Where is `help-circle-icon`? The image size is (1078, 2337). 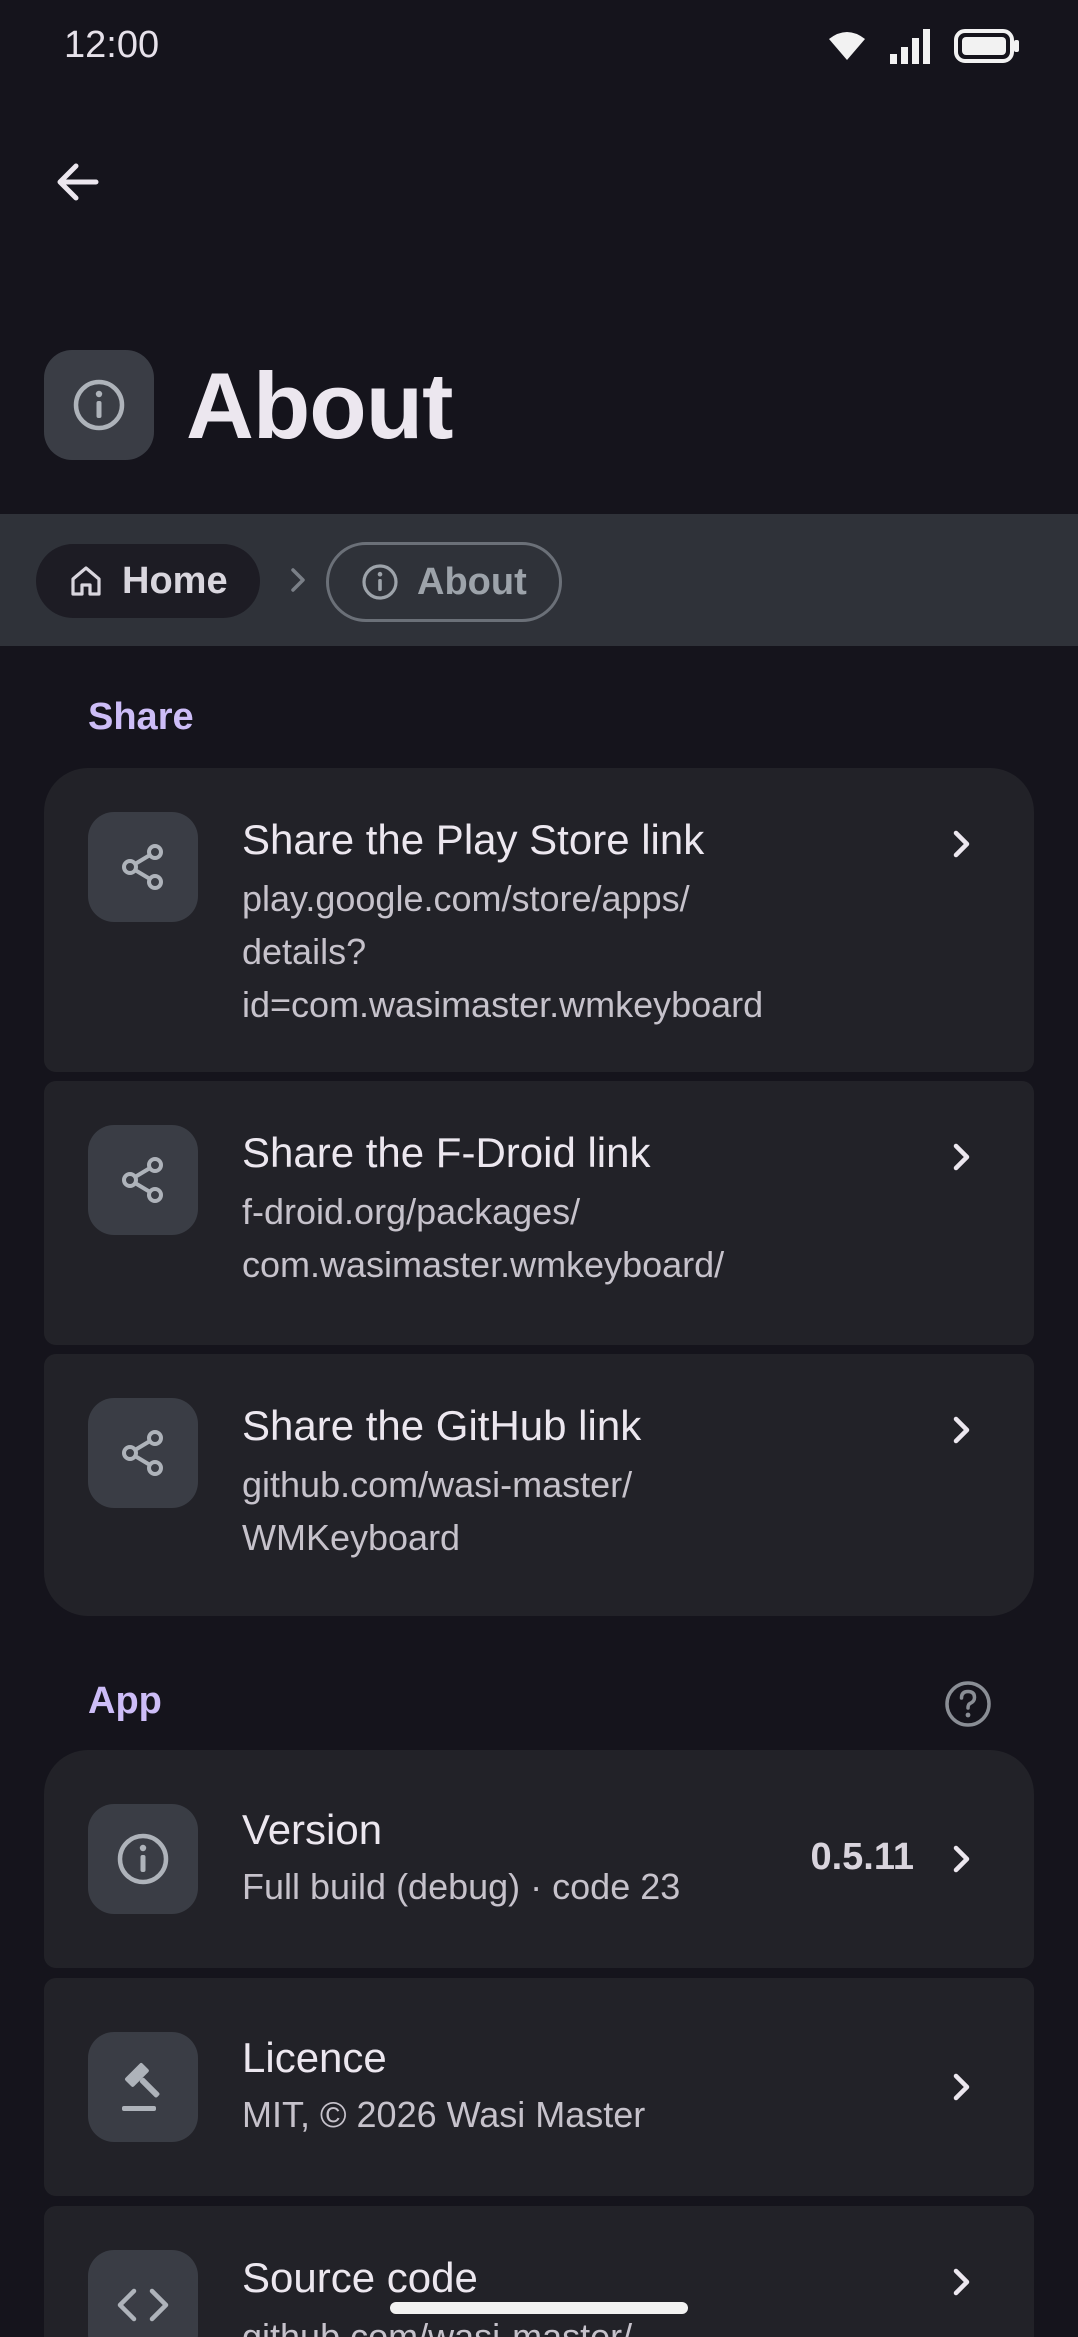 help-circle-icon is located at coordinates (968, 1704).